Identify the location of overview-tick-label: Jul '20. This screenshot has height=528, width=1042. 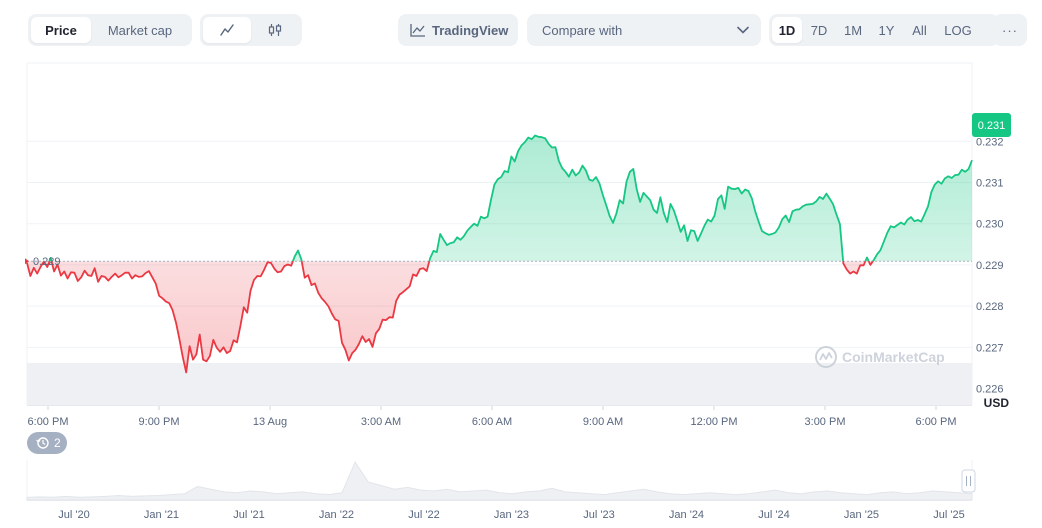
(73, 515).